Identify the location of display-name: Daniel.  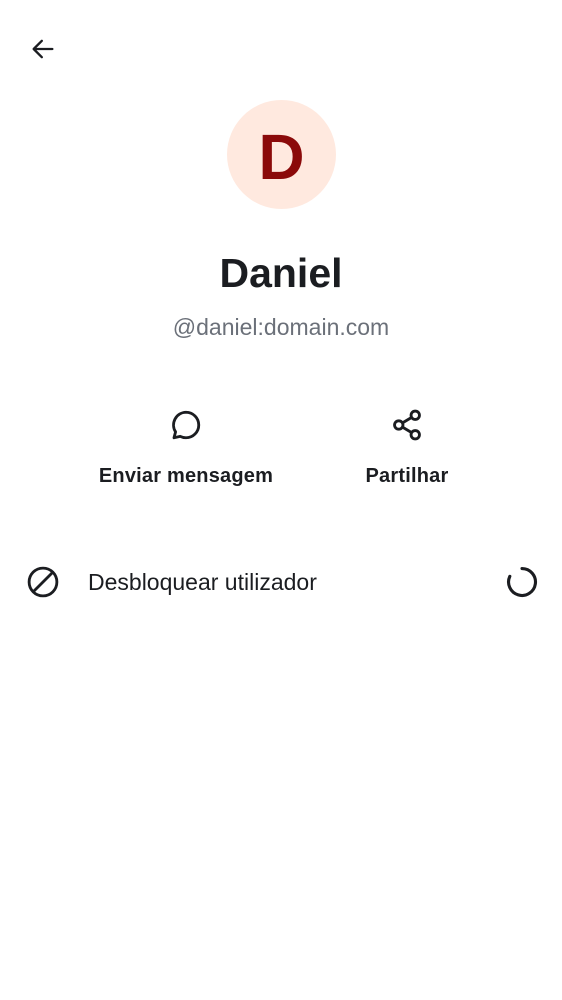
(281, 273).